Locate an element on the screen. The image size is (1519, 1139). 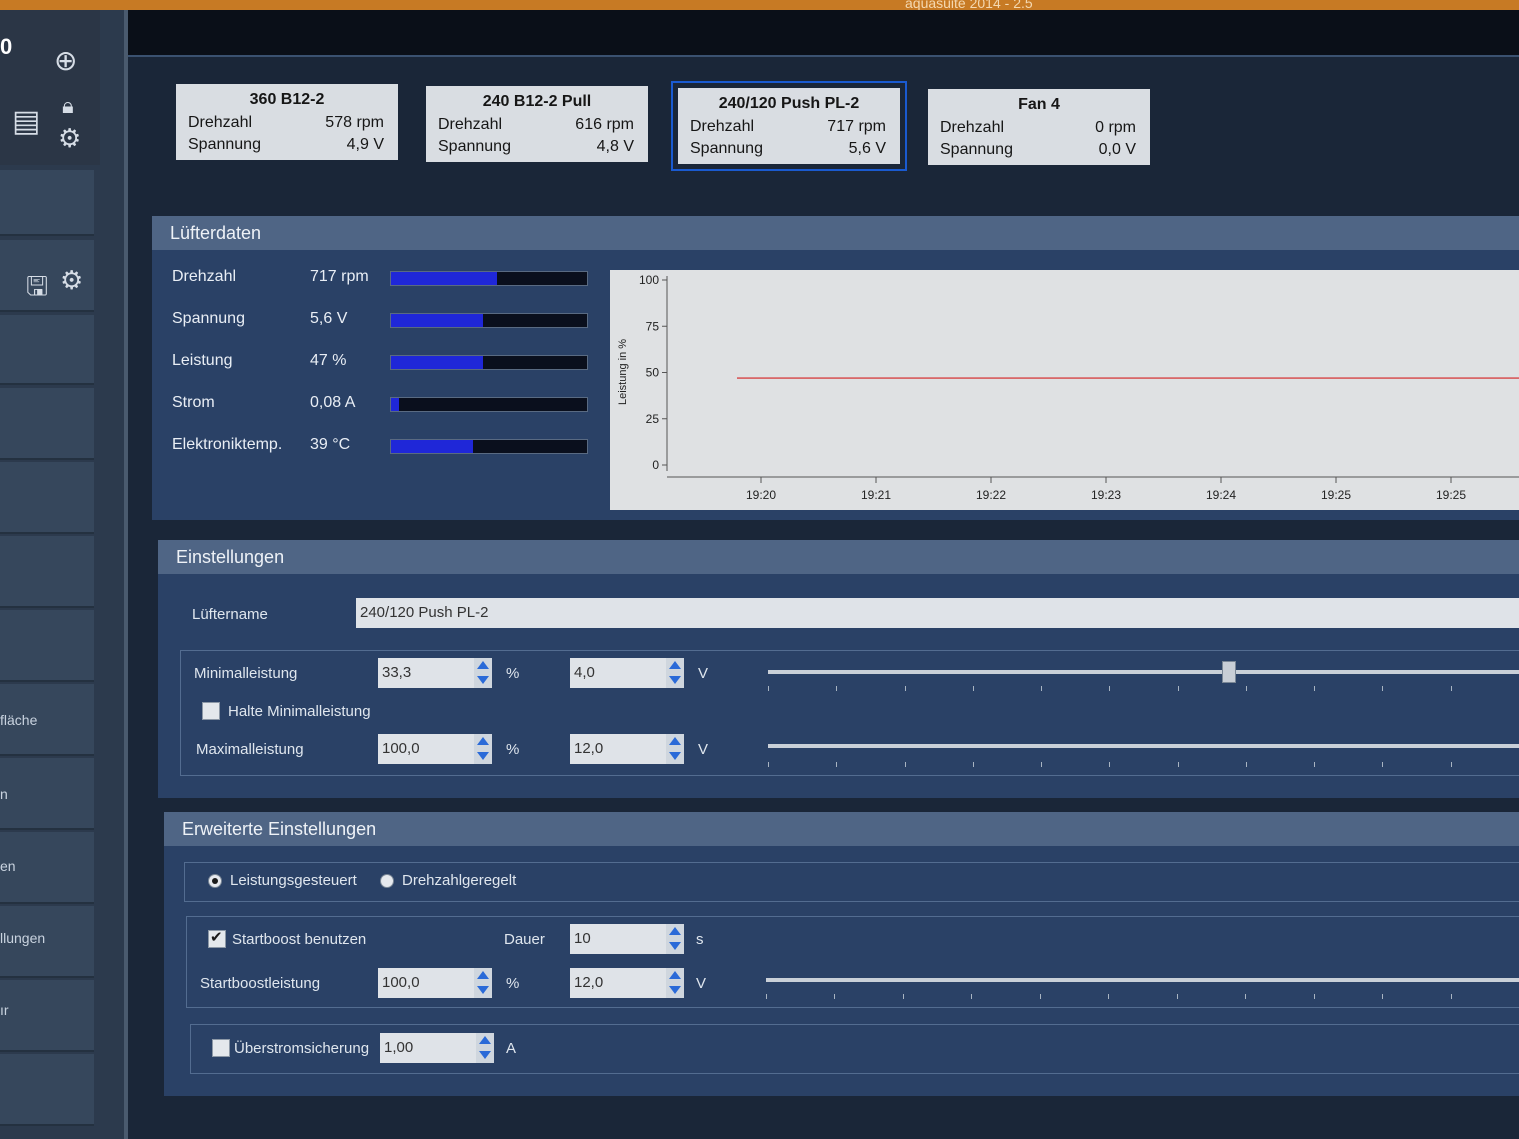
x-tick-label: 19:21 is located at coordinates (876, 495).